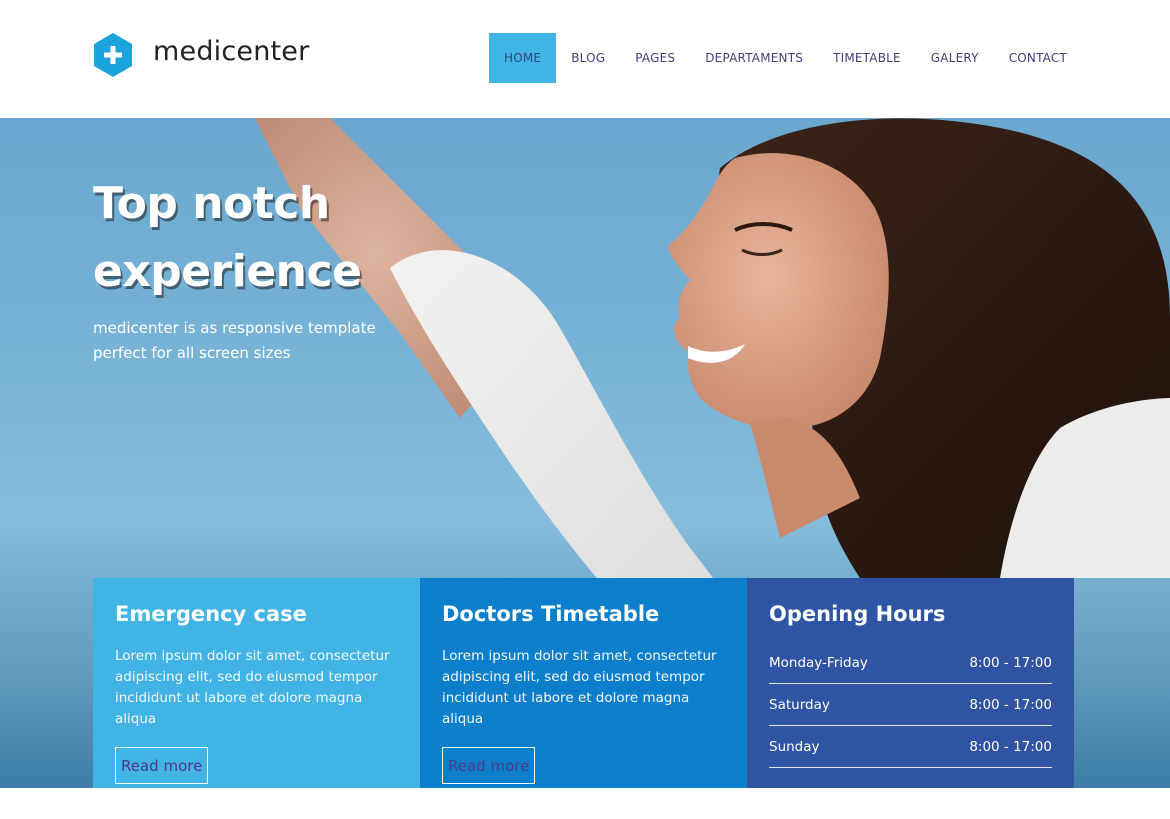 Image resolution: width=1170 pixels, height=819 pixels. I want to click on hours-row: Monday-Friday 8:00 - 17:00, so click(910, 663).